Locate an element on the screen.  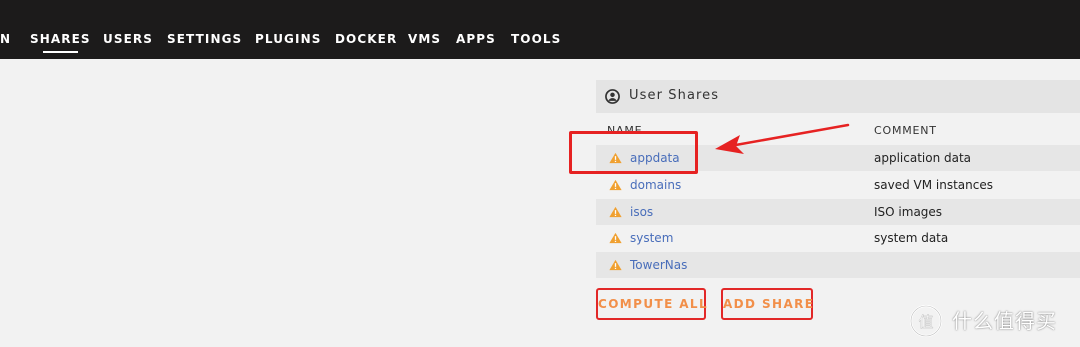
panel-header: User Shares is located at coordinates (838, 96).